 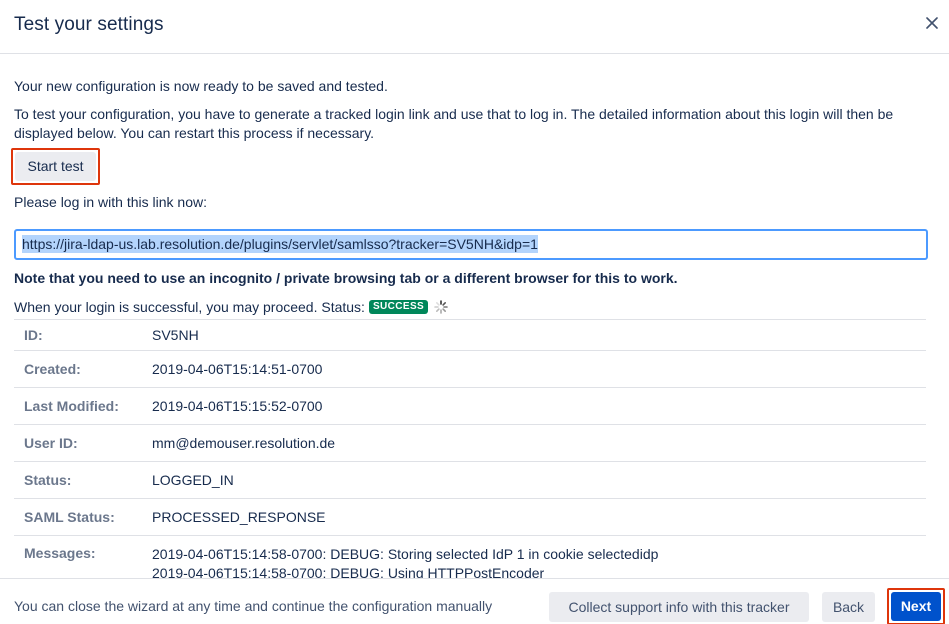 I want to click on row-value: LOGGED_IN, so click(x=539, y=480).